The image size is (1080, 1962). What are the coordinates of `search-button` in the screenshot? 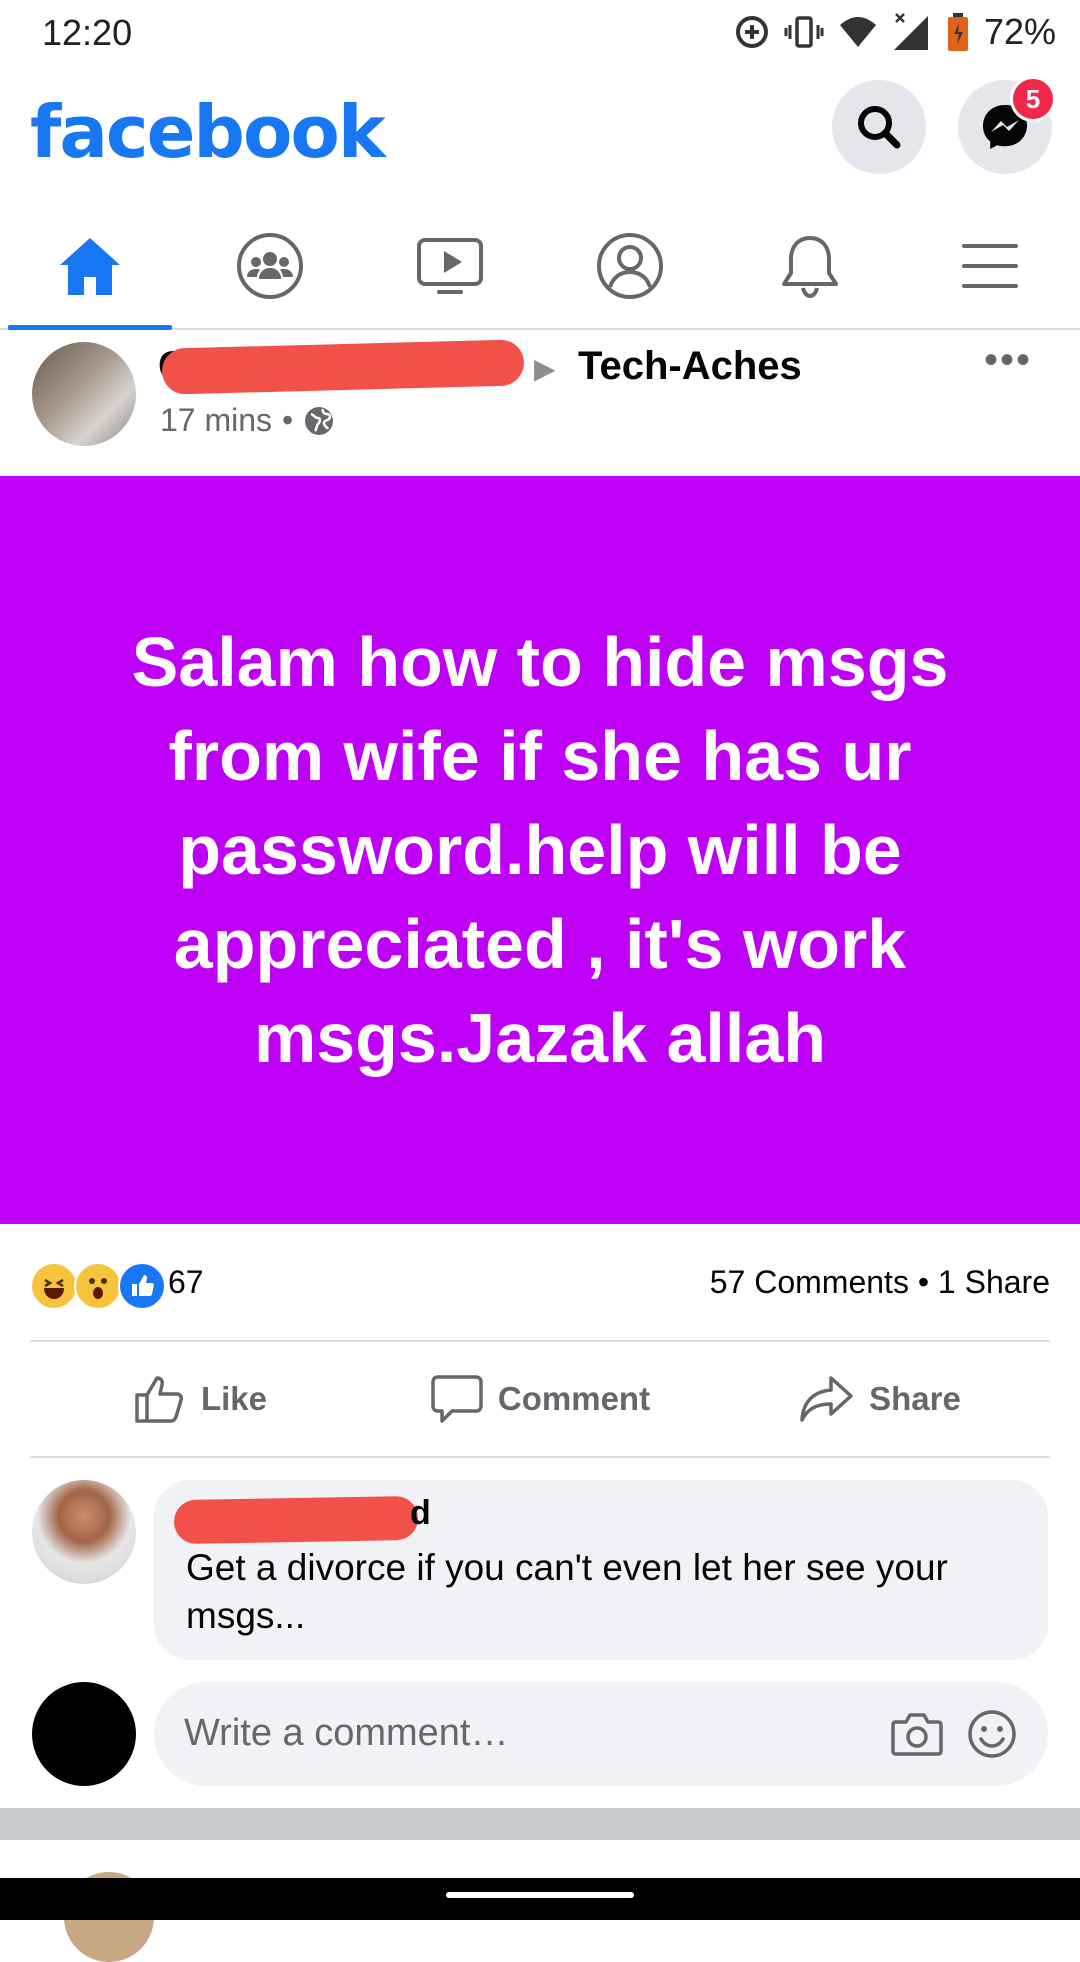 It's located at (879, 127).